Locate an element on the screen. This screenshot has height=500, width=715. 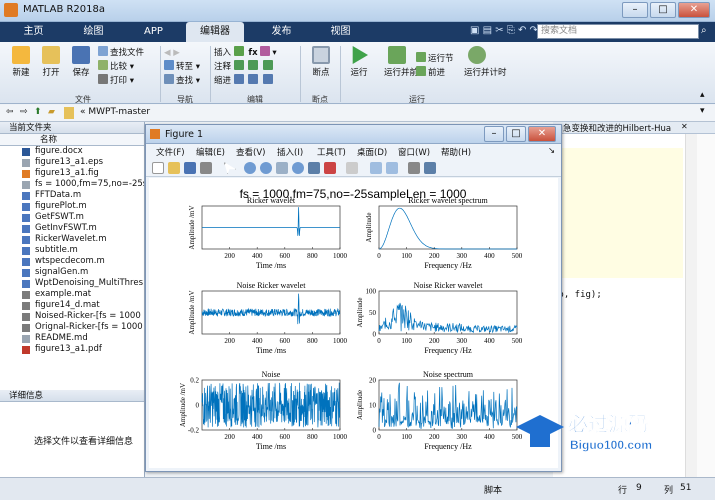
file-item: GetFSWT.m is located at coordinates (72, 217).